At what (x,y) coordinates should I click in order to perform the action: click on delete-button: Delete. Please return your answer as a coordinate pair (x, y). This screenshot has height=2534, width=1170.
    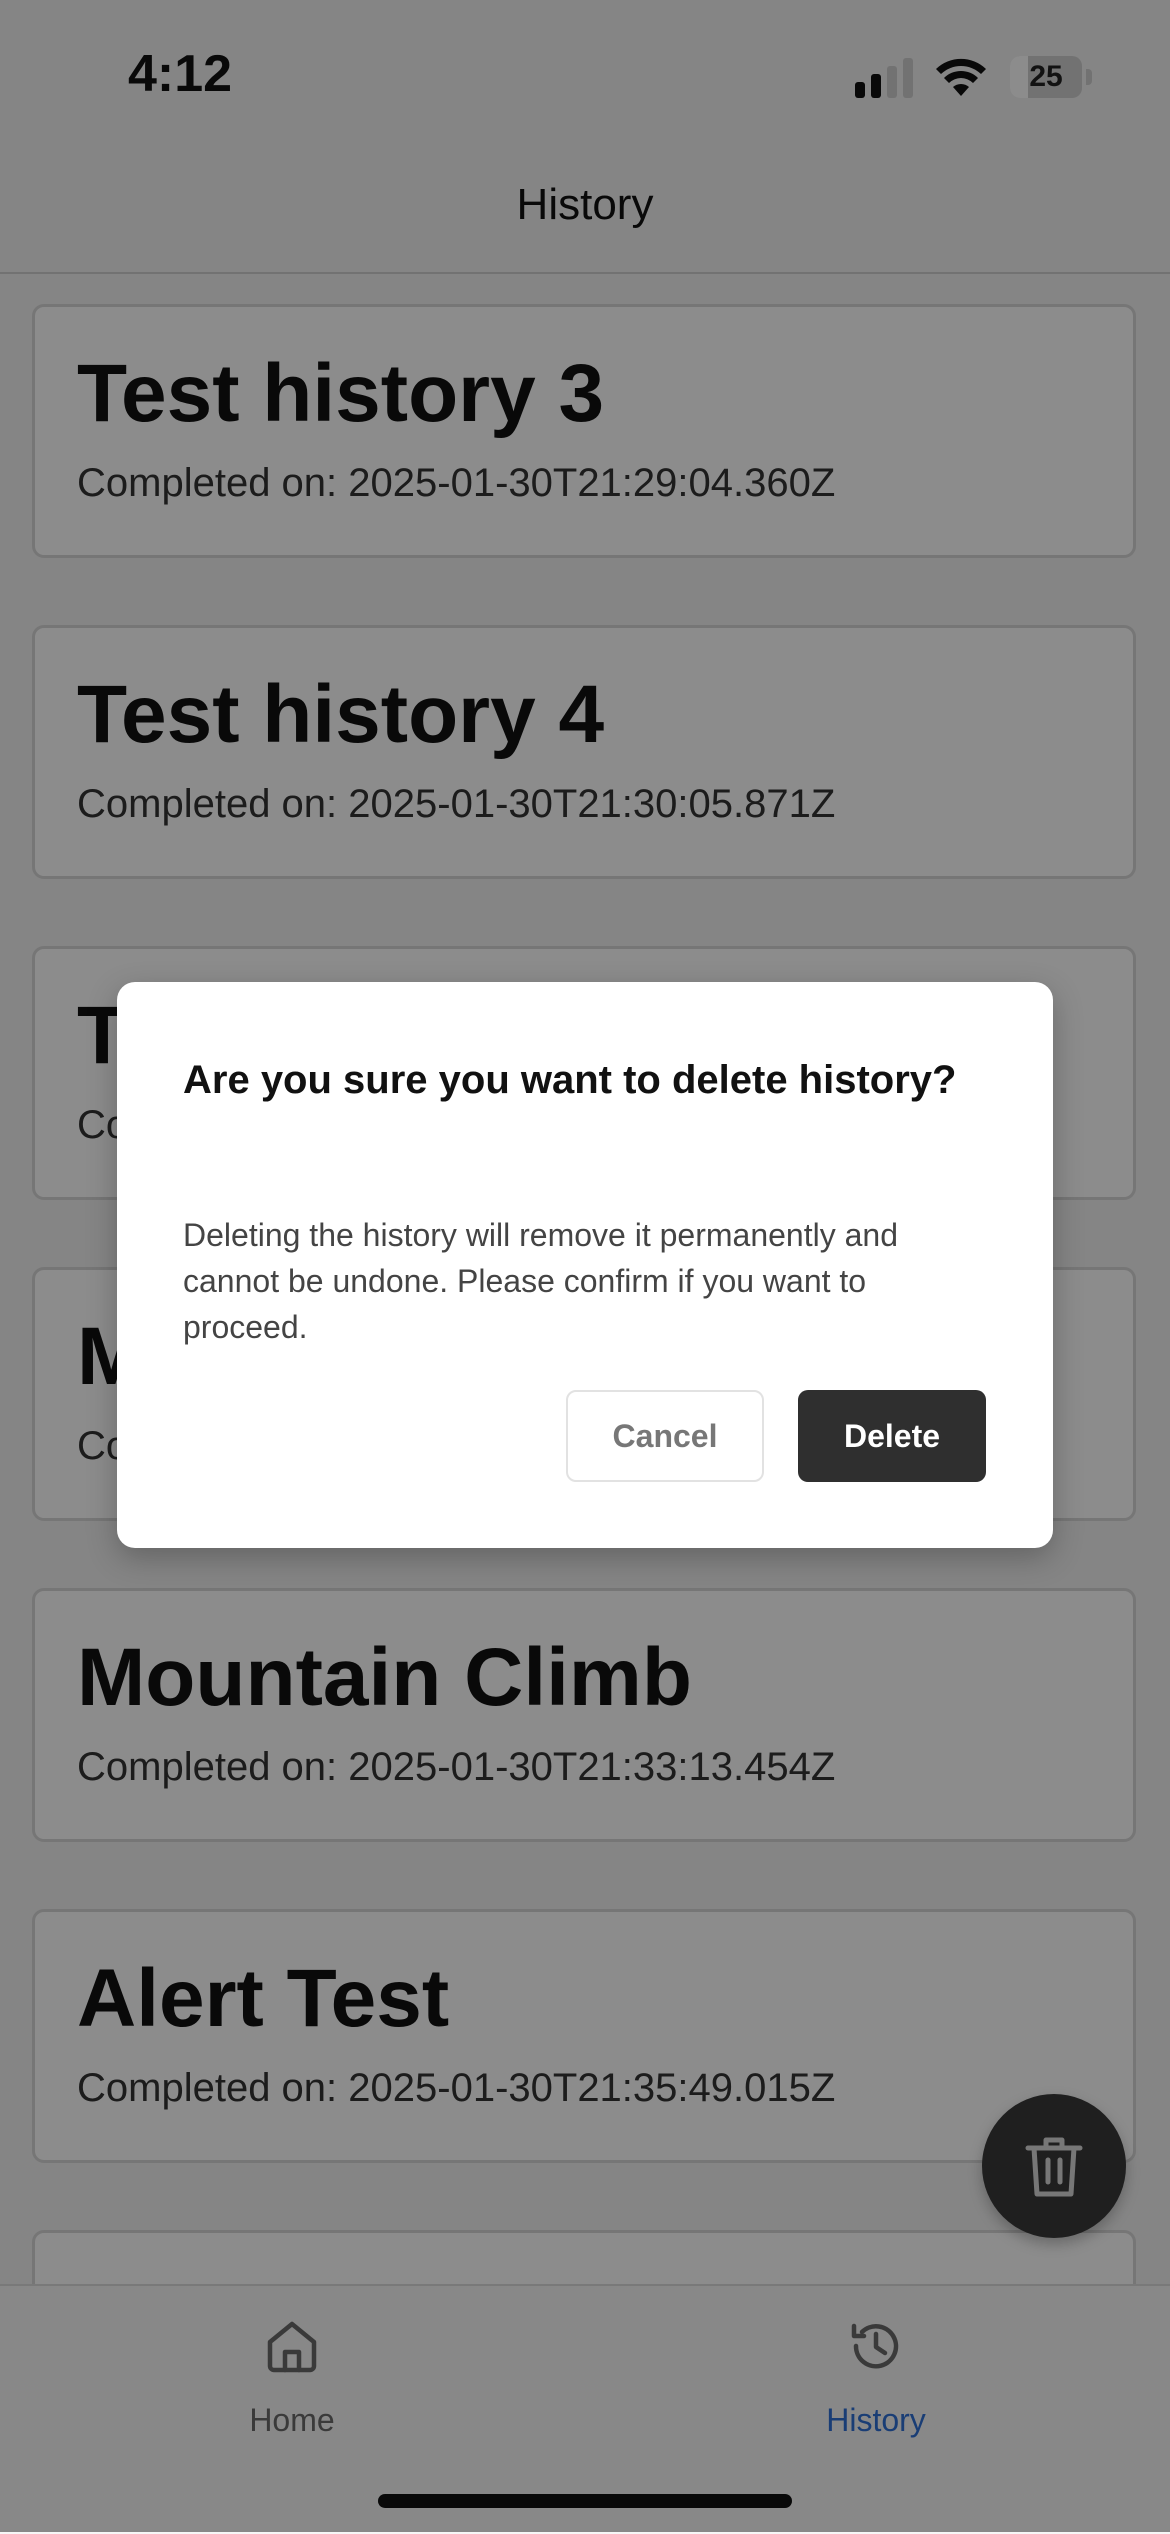
    Looking at the image, I should click on (892, 1436).